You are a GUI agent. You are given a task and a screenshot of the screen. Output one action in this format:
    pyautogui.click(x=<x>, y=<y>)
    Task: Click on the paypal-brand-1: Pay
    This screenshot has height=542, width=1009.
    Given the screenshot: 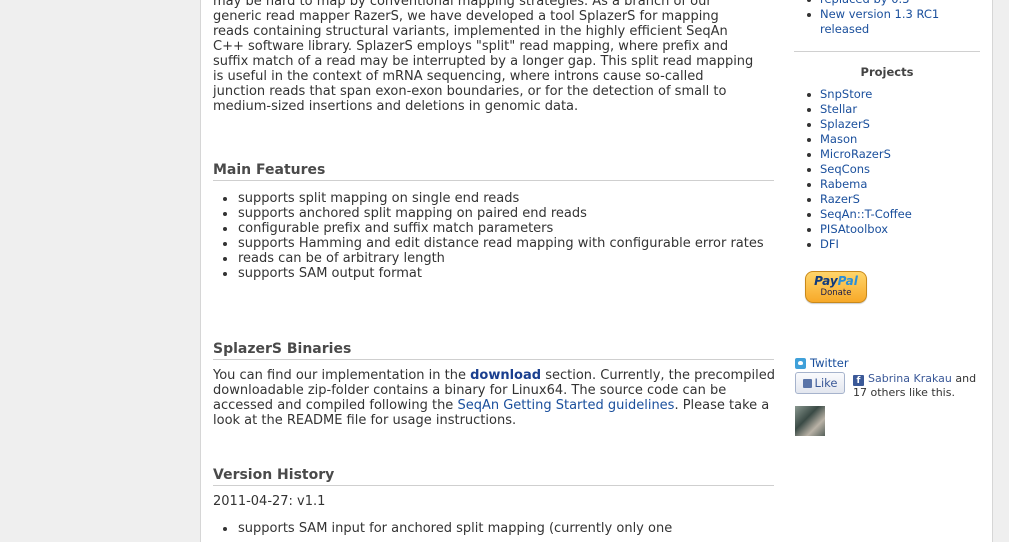 What is the action you would take?
    pyautogui.click(x=826, y=281)
    